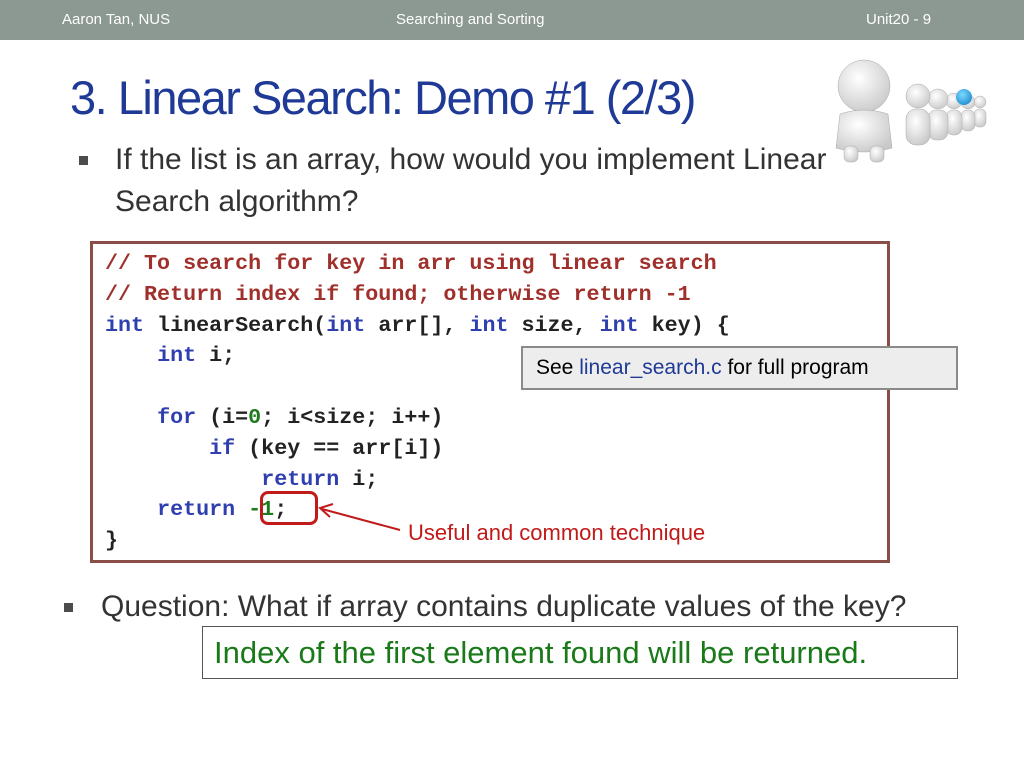 This screenshot has width=1024, height=768. I want to click on code-keyword: if, so click(222, 448).